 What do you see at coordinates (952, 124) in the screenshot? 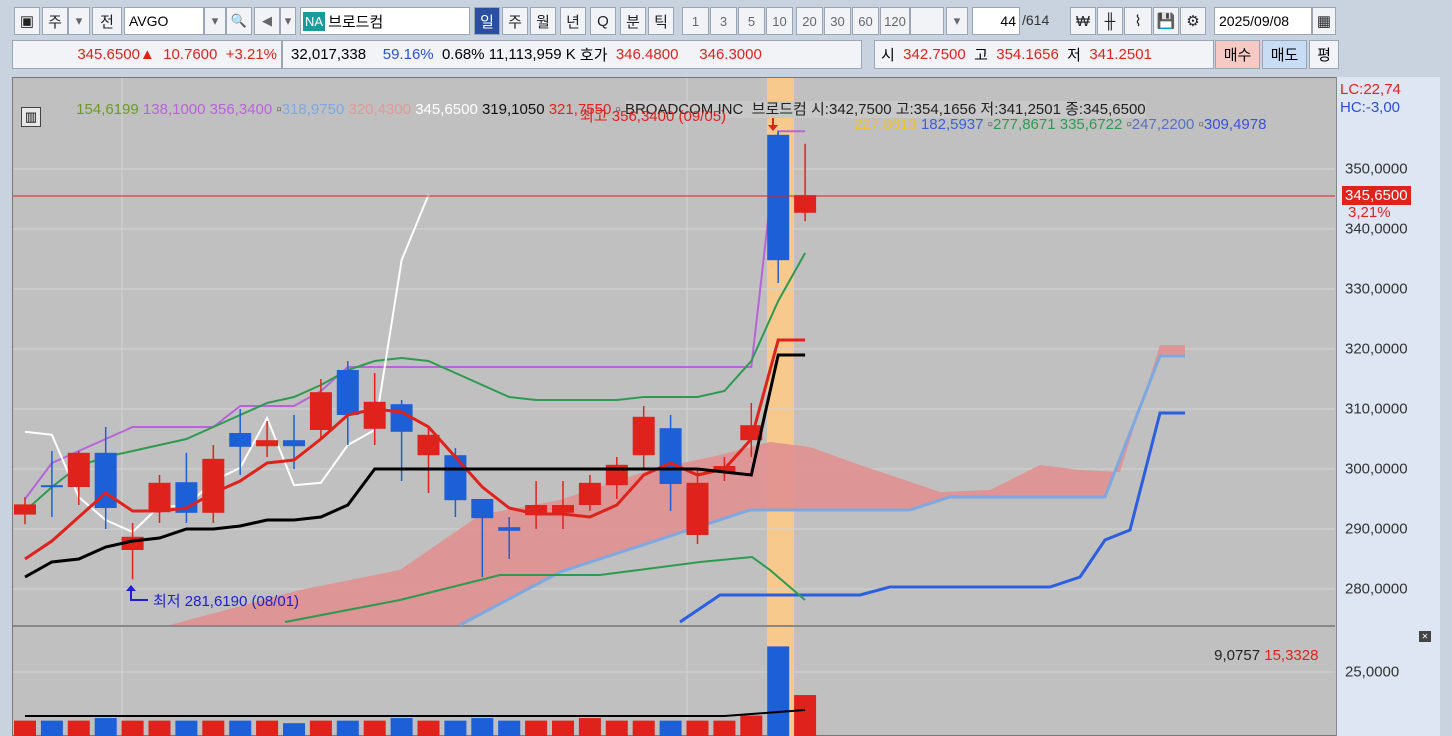
I see `legend-value: 182,5937` at bounding box center [952, 124].